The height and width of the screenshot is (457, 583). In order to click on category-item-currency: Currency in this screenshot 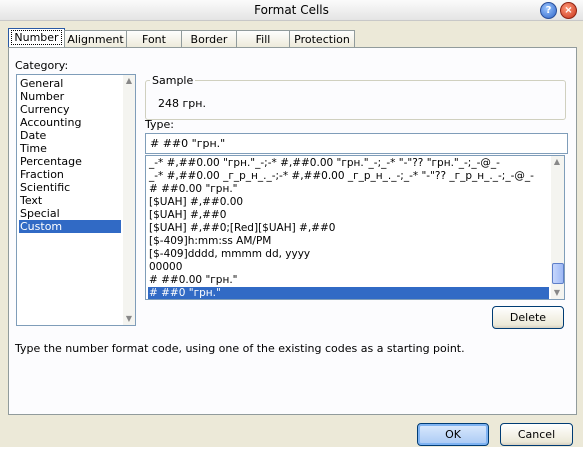, I will do `click(70, 109)`.